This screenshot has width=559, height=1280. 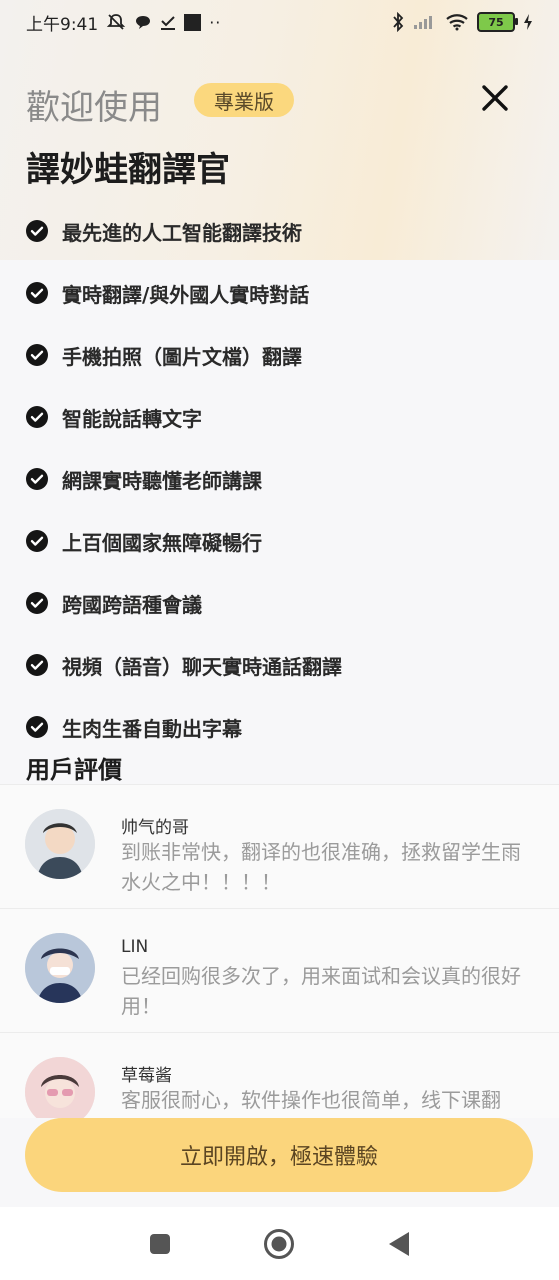 I want to click on feature-item: 智能說話轉文字, so click(x=279, y=417).